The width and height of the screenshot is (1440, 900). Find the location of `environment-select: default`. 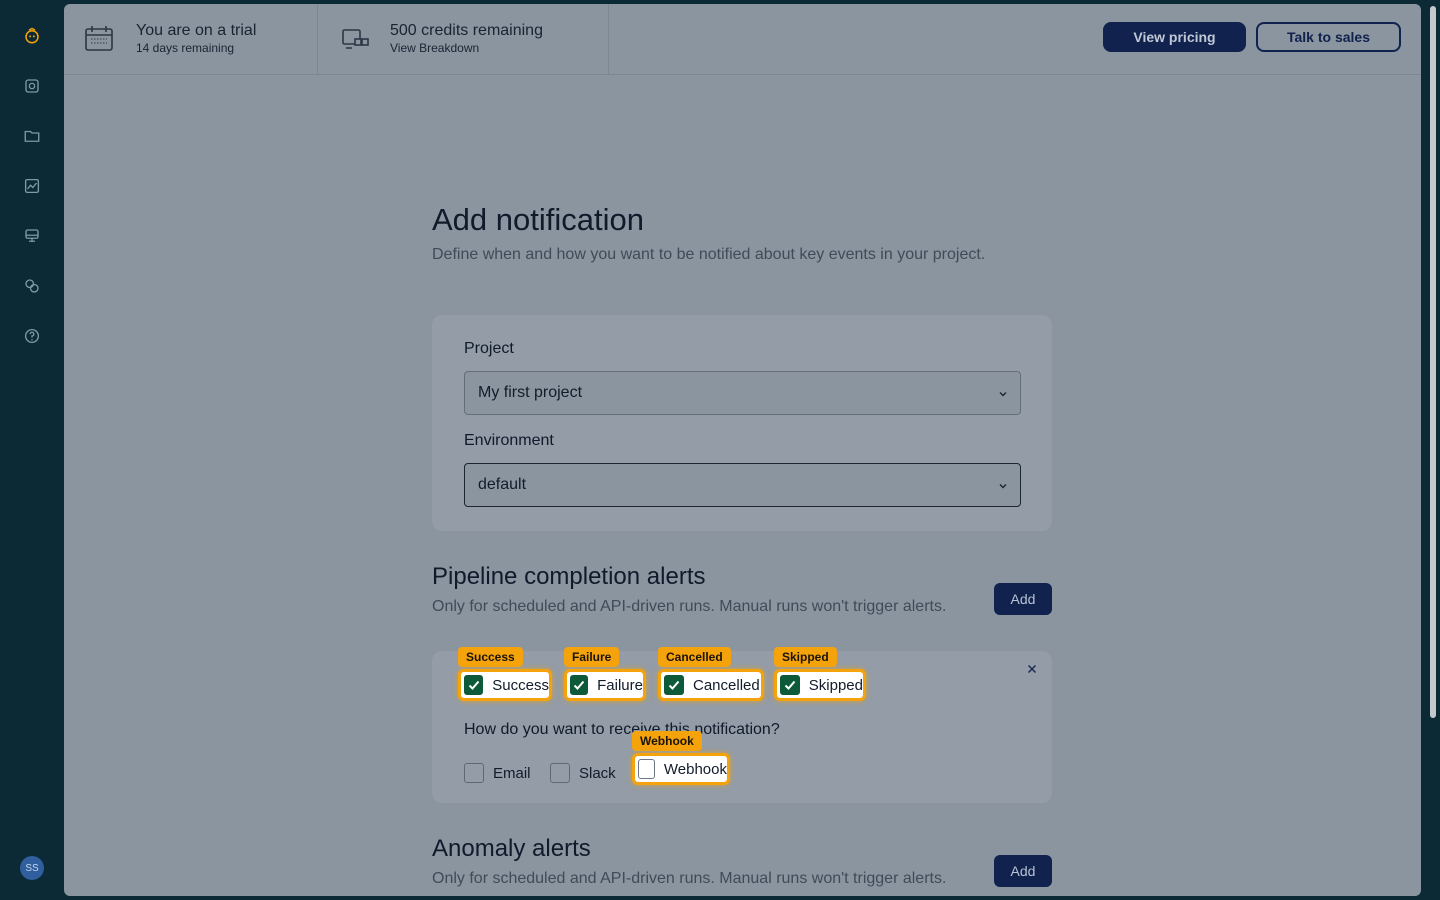

environment-select: default is located at coordinates (742, 485).